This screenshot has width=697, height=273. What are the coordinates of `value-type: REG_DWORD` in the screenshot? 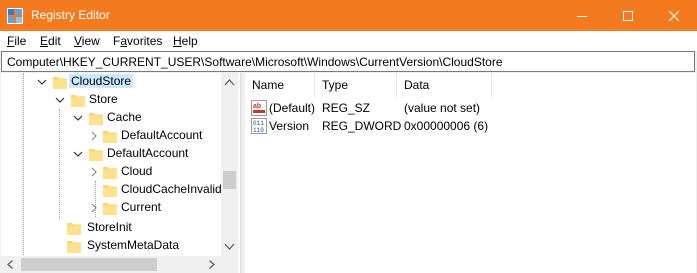 It's located at (362, 126).